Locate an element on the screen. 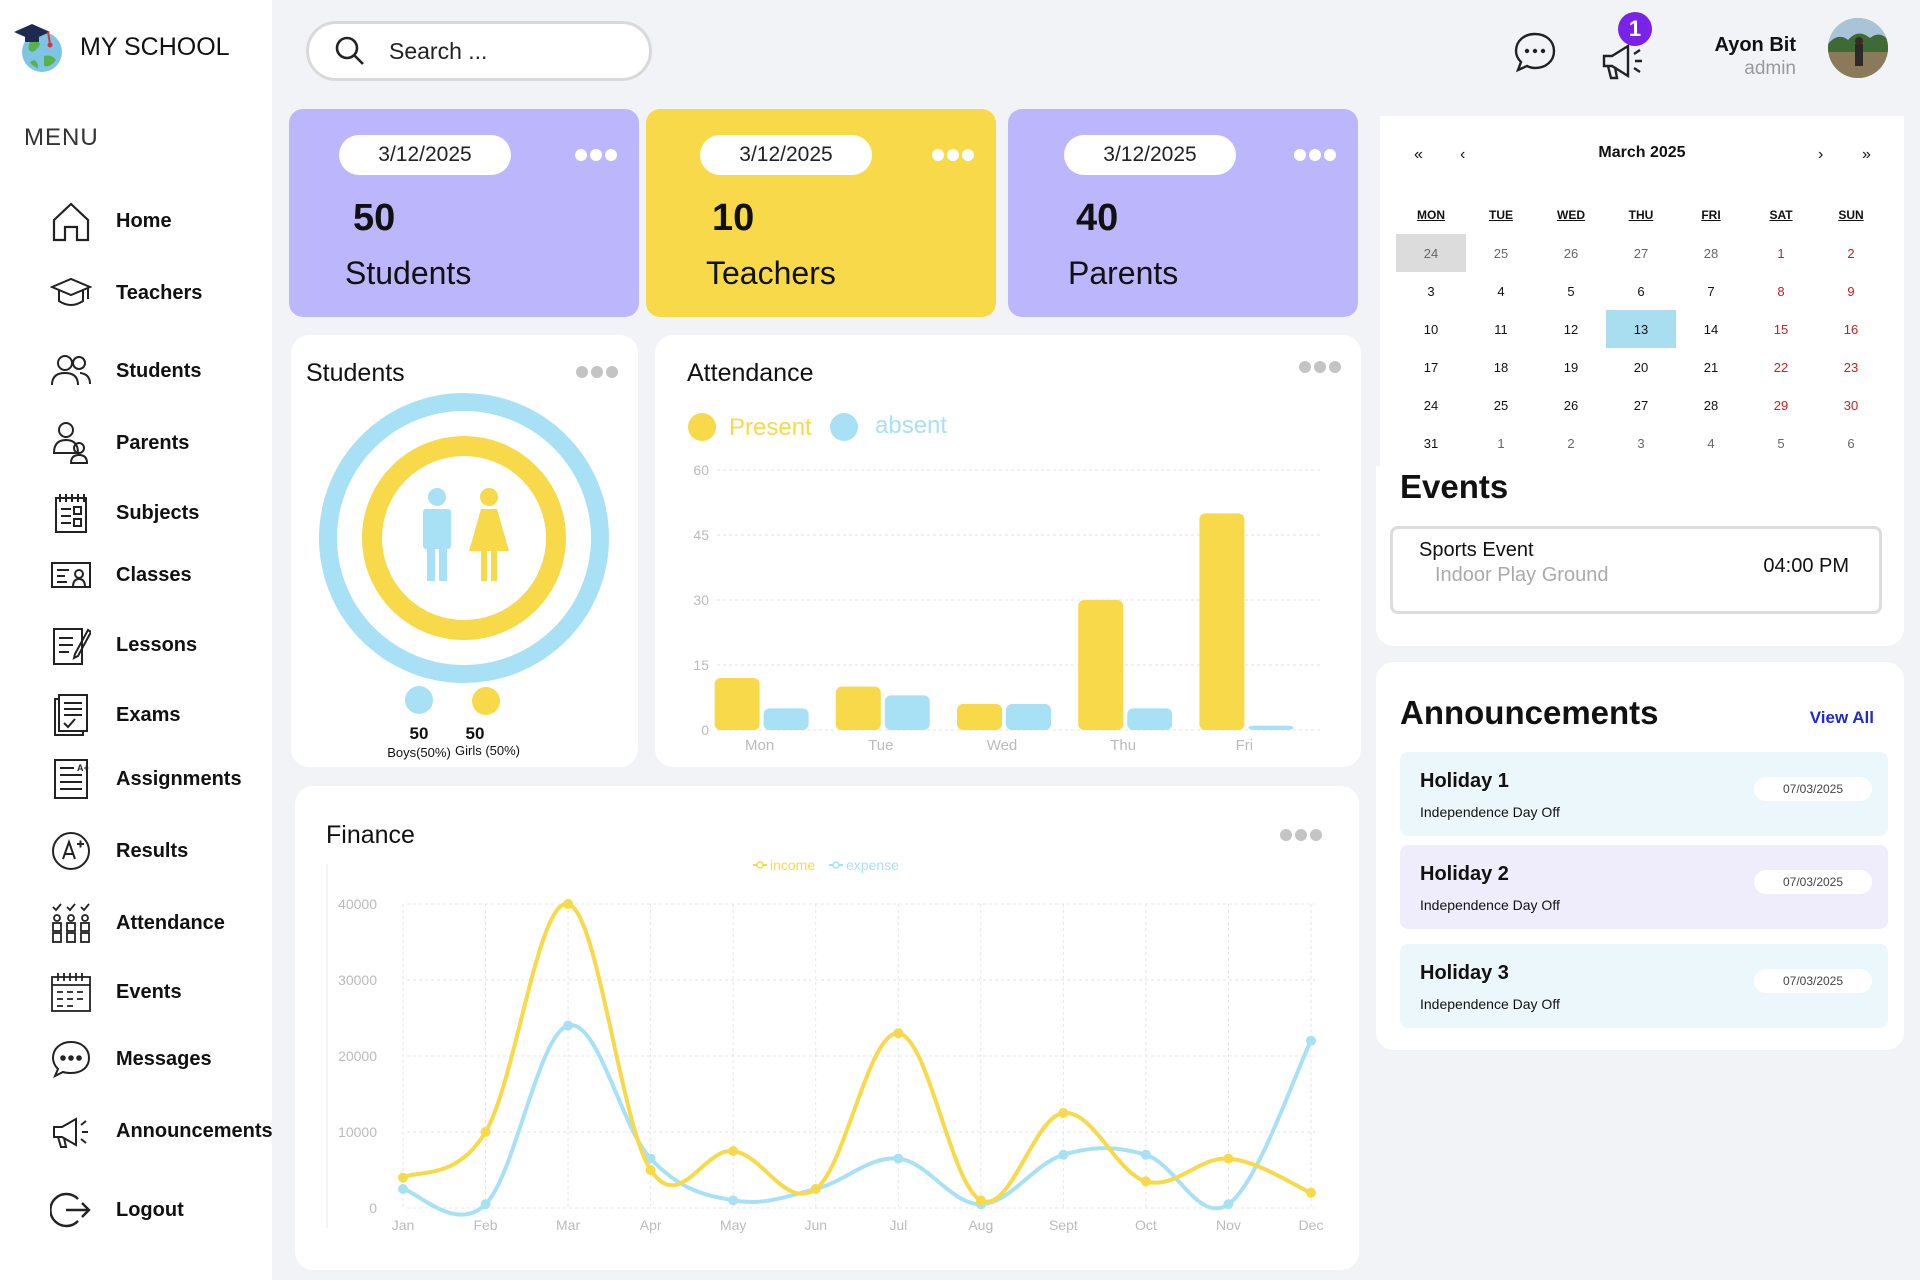 This screenshot has height=1280, width=1920. announcement-title: Holiday 2 is located at coordinates (1464, 874).